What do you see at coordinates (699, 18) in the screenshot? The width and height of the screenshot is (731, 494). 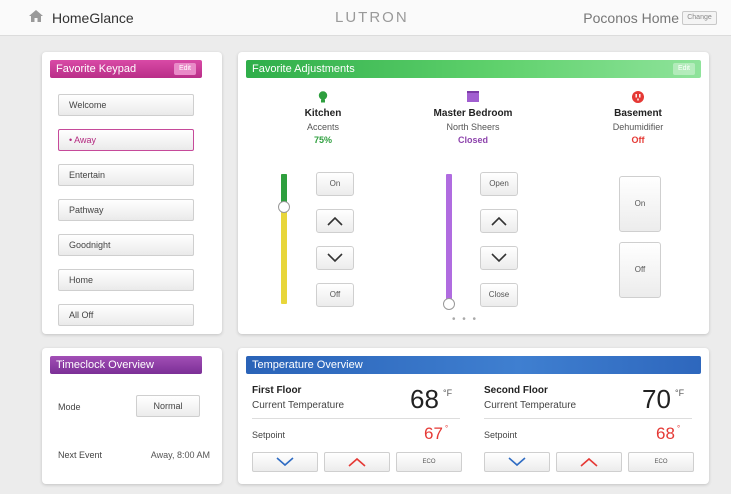 I see `change-site-button: Change` at bounding box center [699, 18].